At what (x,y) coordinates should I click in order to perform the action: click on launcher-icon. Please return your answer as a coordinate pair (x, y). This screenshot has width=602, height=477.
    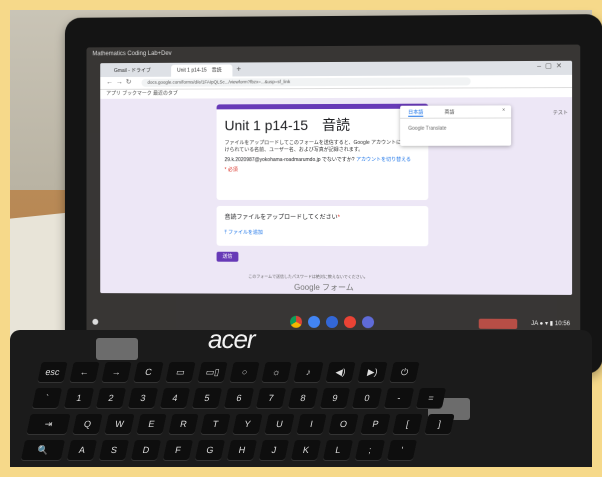
    Looking at the image, I should click on (95, 321).